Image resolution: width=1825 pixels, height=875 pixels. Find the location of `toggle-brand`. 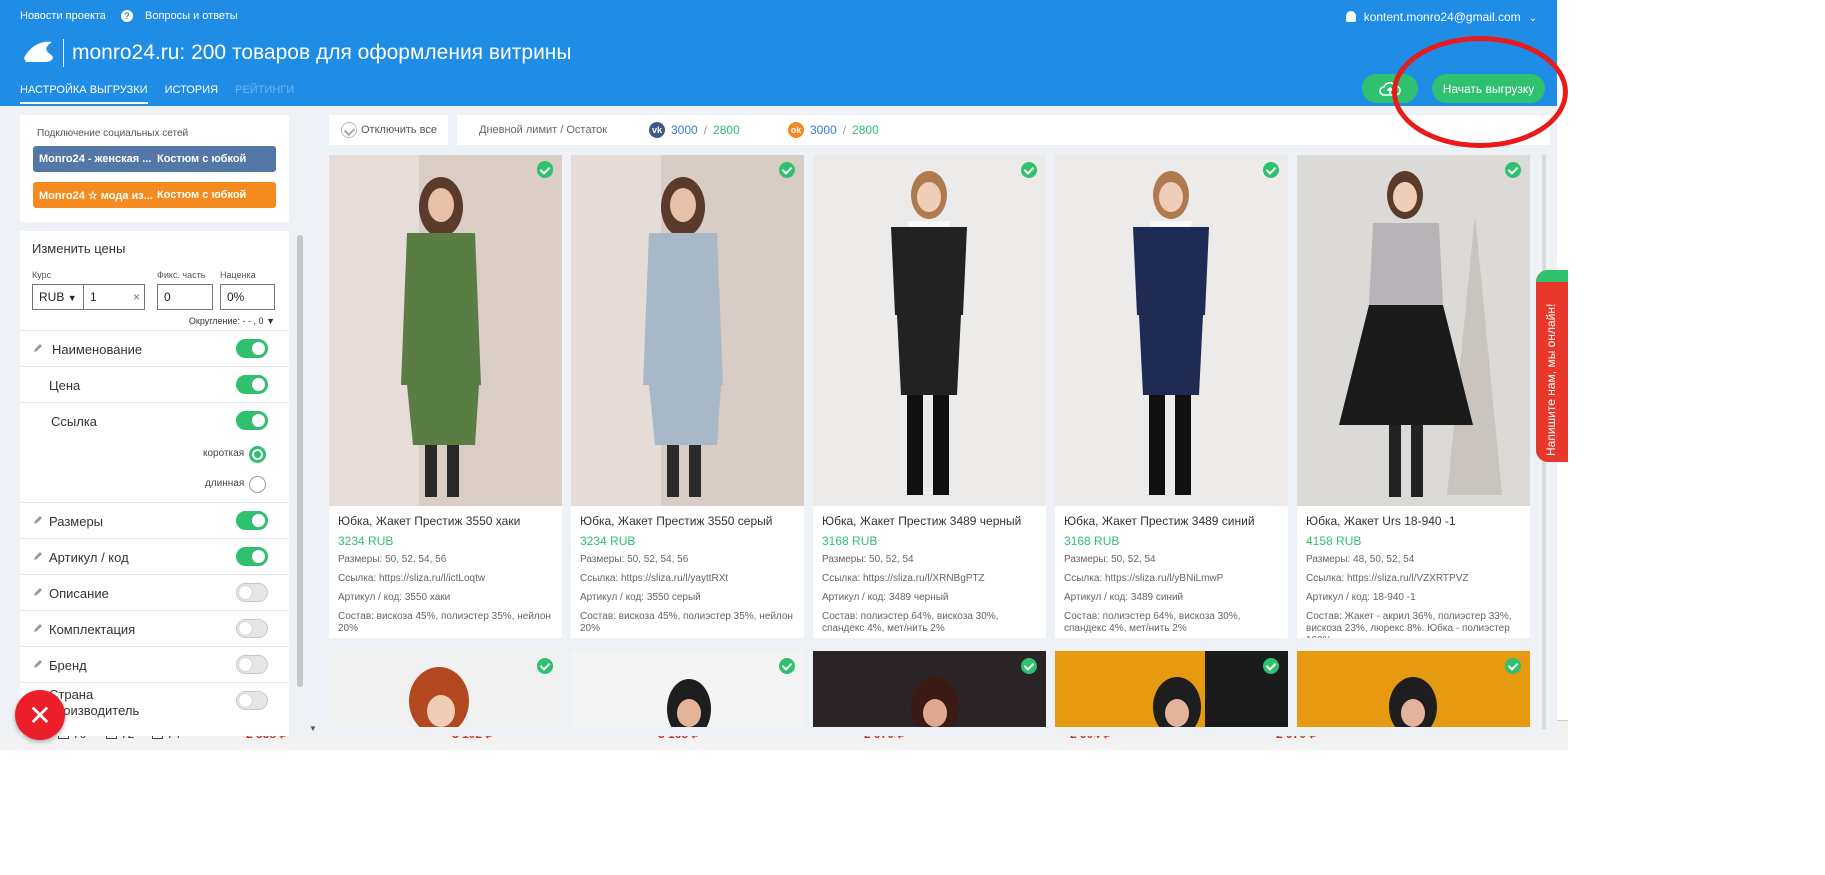

toggle-brand is located at coordinates (252, 664).